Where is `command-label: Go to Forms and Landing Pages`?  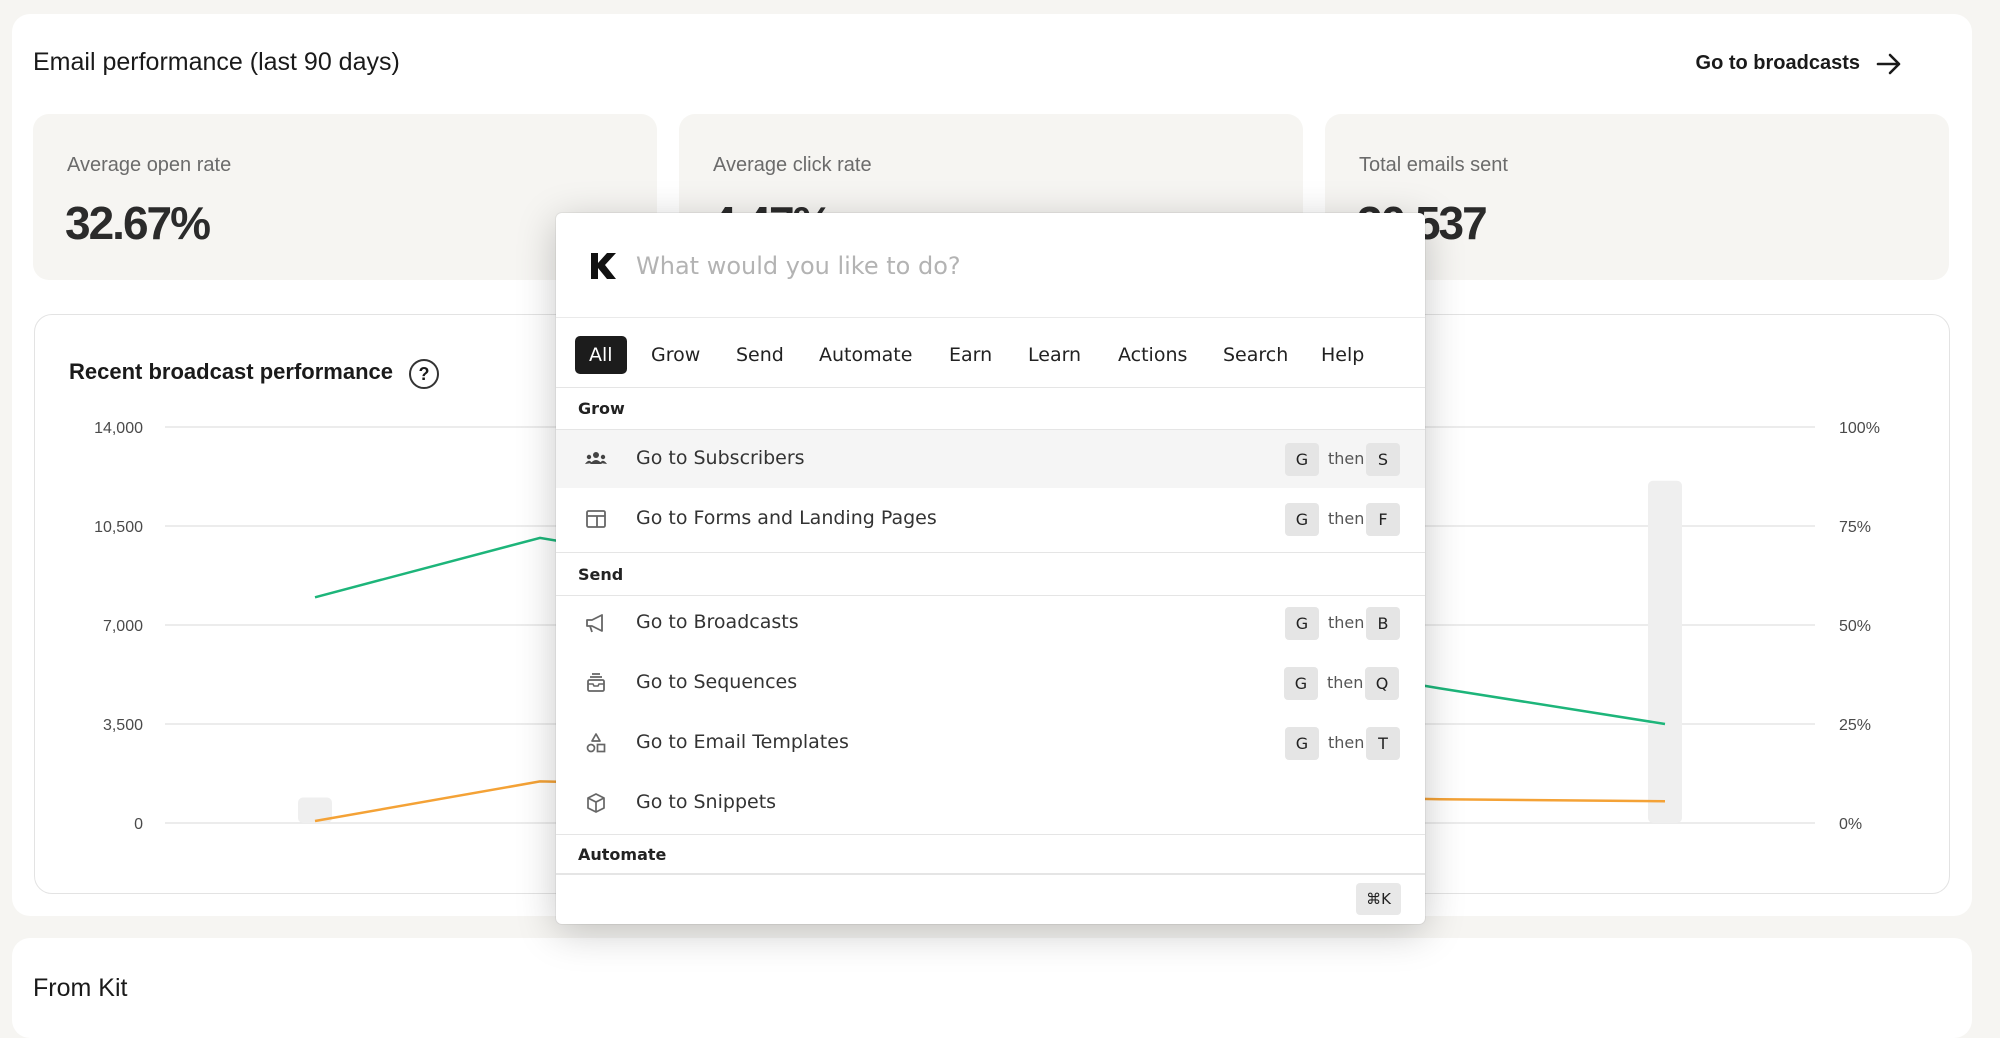 command-label: Go to Forms and Landing Pages is located at coordinates (786, 518).